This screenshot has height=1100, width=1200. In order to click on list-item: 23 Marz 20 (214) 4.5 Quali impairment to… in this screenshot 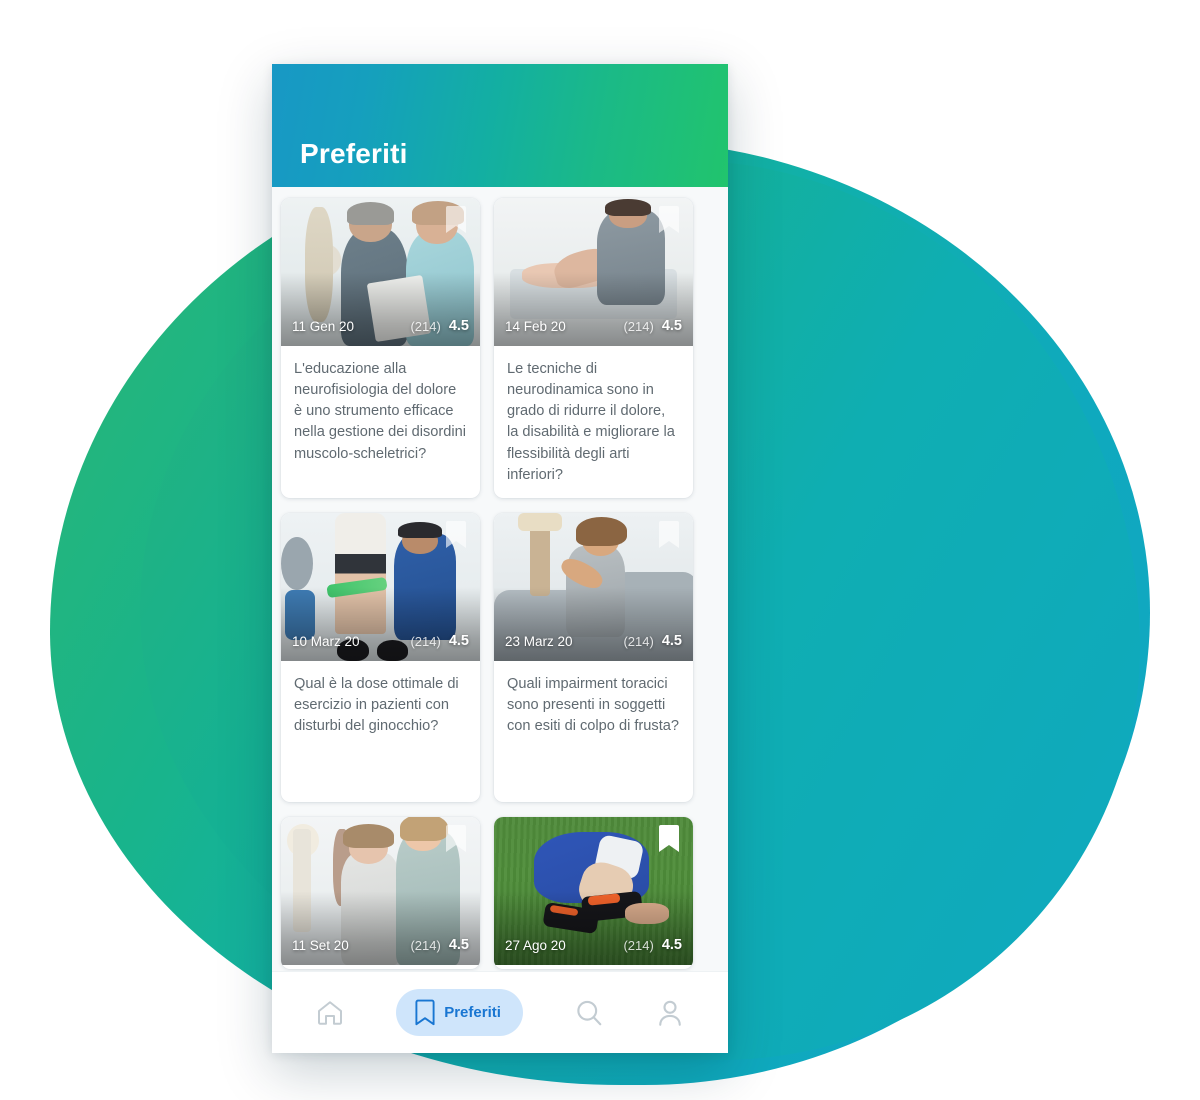, I will do `click(593, 657)`.